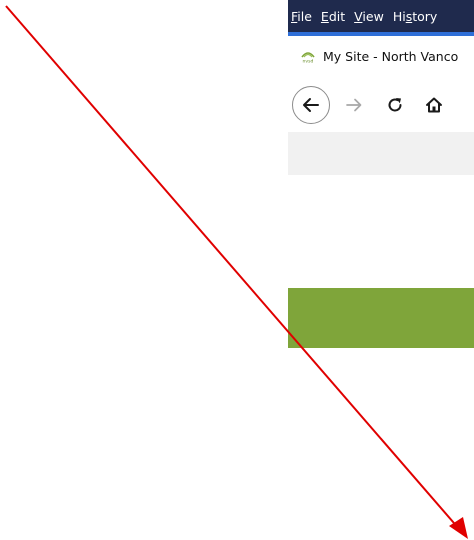 The width and height of the screenshot is (474, 540). I want to click on menu-view: View, so click(369, 16).